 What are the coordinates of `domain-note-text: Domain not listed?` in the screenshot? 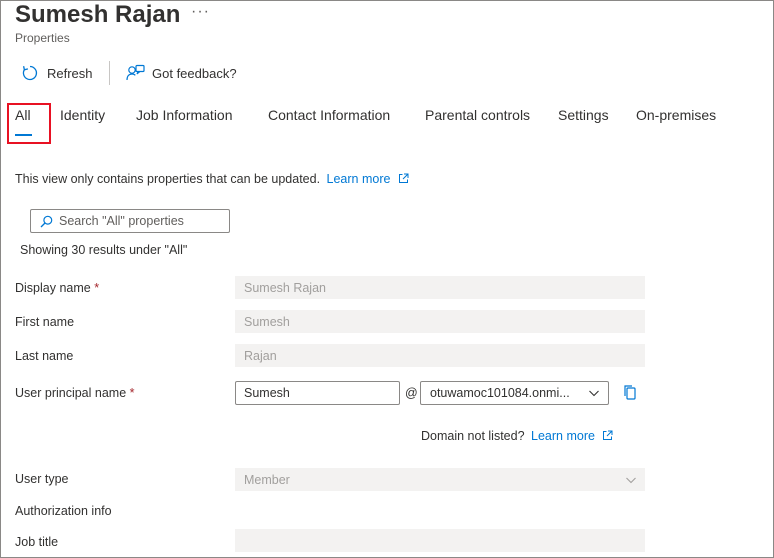 It's located at (473, 436).